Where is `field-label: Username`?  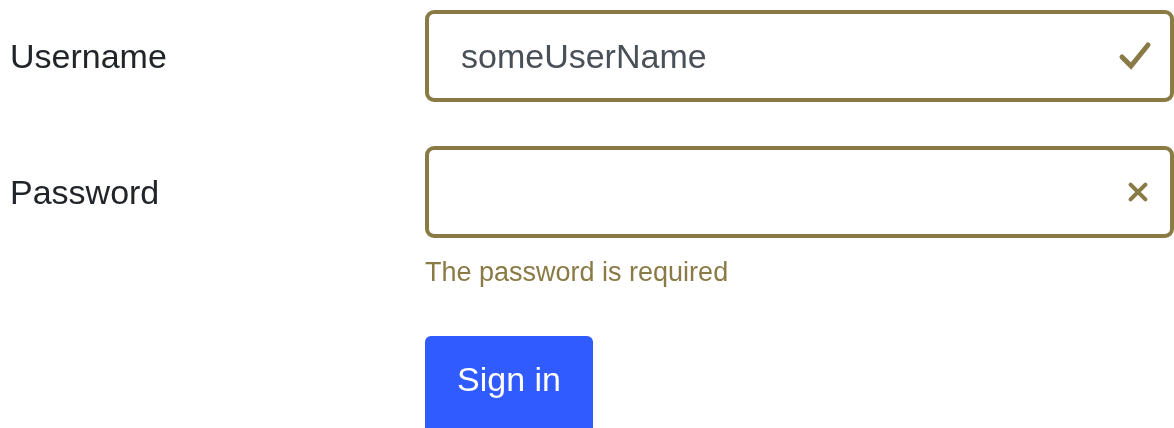 field-label: Username is located at coordinates (89, 56).